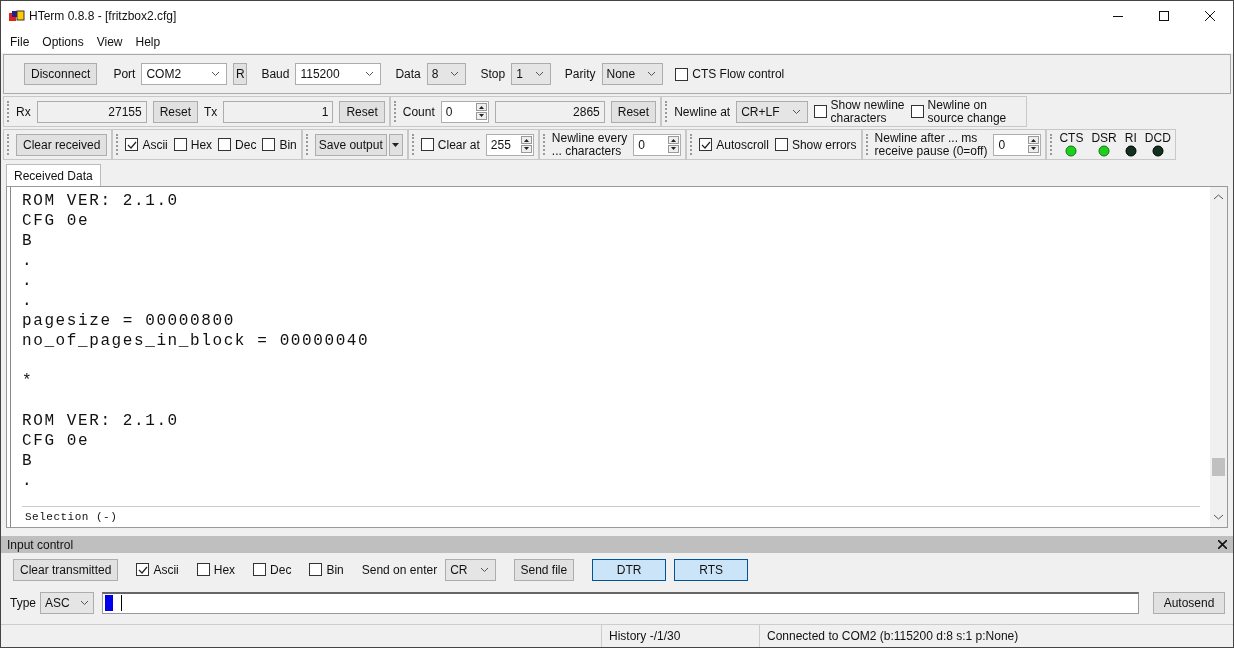 The image size is (1234, 648). What do you see at coordinates (1164, 16) in the screenshot?
I see `maximize-icon` at bounding box center [1164, 16].